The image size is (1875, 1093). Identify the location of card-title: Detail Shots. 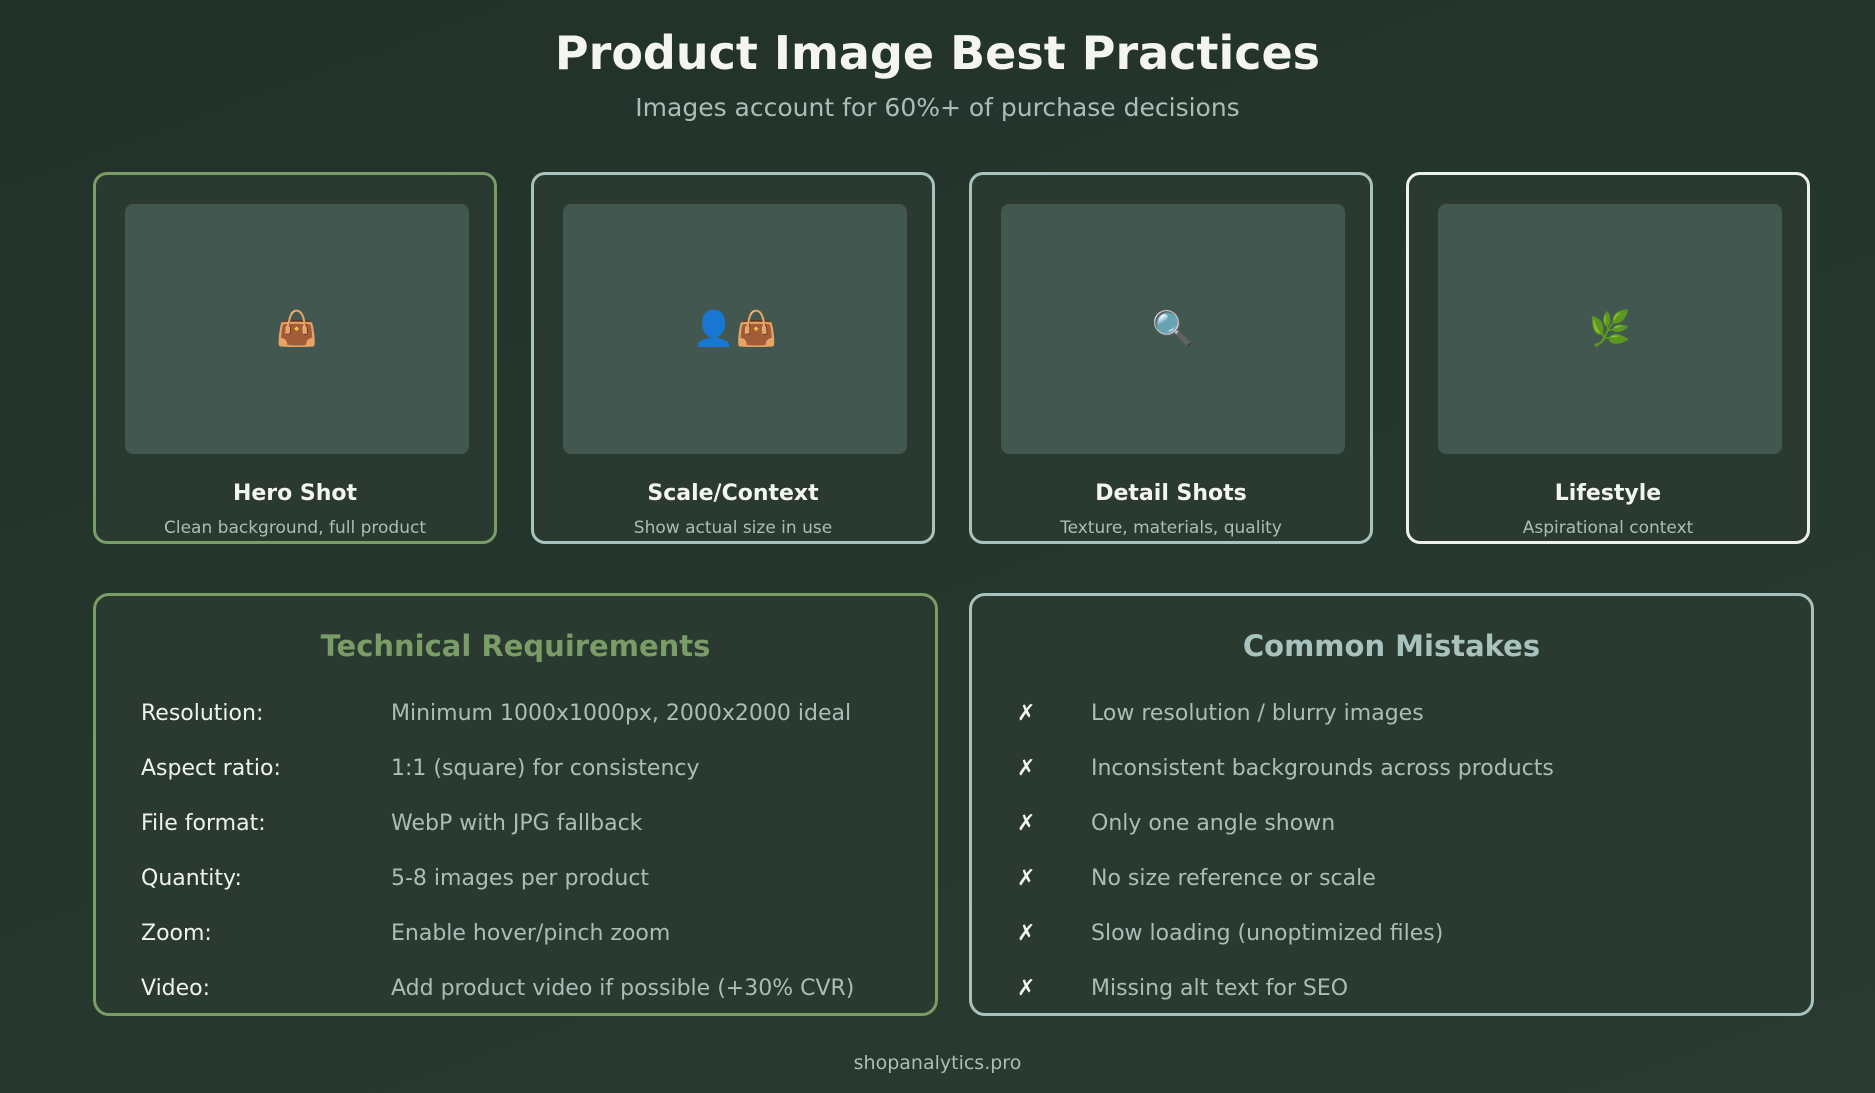
(1171, 493).